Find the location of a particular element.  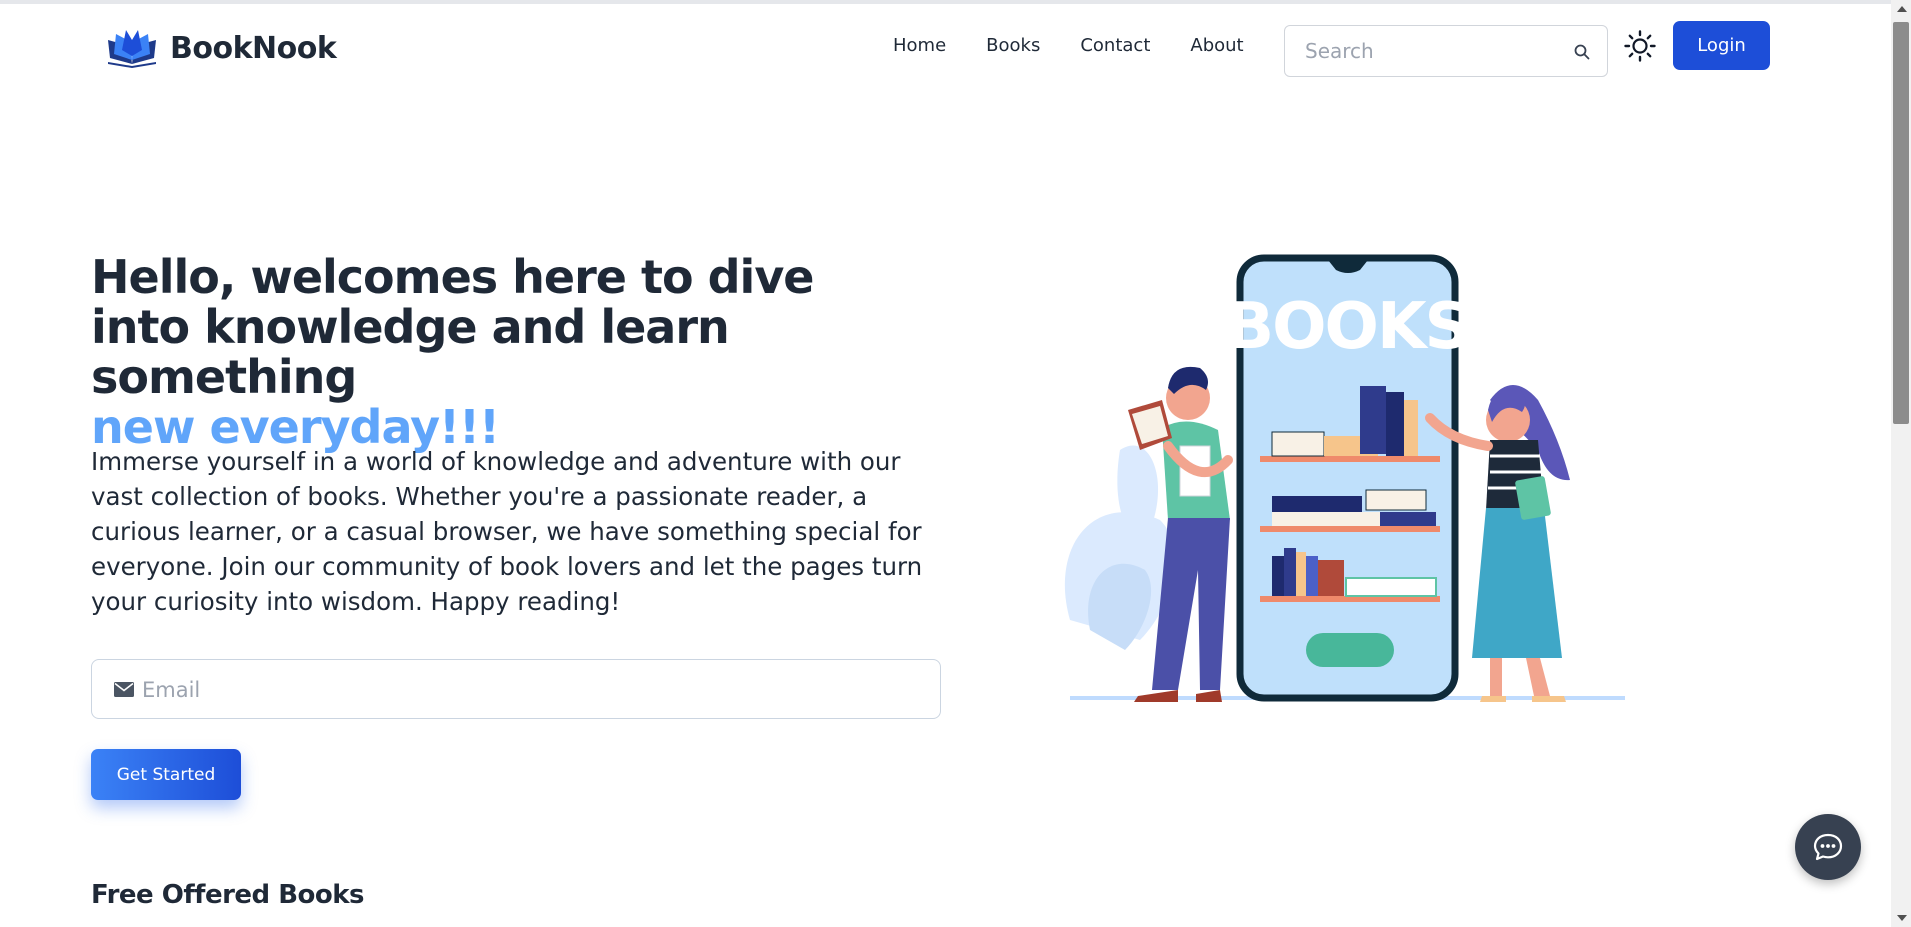

navbar: BookNook Home Books Contact About Login is located at coordinates (945, 47).